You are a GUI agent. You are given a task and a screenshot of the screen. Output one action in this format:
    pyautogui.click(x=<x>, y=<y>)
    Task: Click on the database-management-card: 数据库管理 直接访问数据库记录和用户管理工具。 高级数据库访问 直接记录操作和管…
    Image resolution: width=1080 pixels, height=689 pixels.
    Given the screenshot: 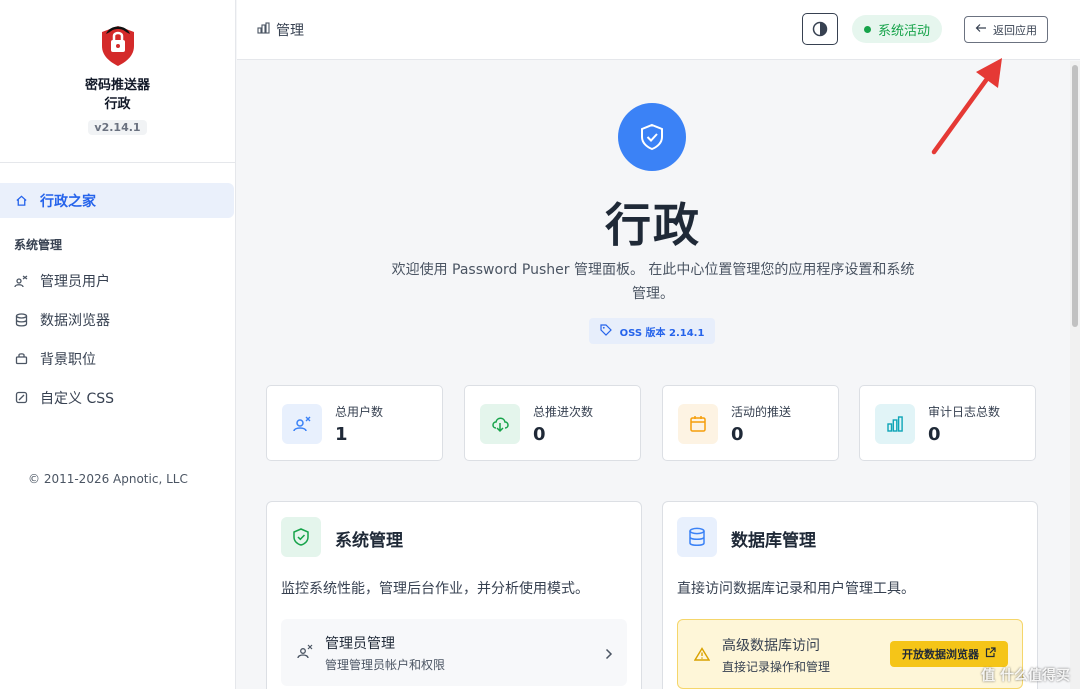 What is the action you would take?
    pyautogui.click(x=850, y=595)
    